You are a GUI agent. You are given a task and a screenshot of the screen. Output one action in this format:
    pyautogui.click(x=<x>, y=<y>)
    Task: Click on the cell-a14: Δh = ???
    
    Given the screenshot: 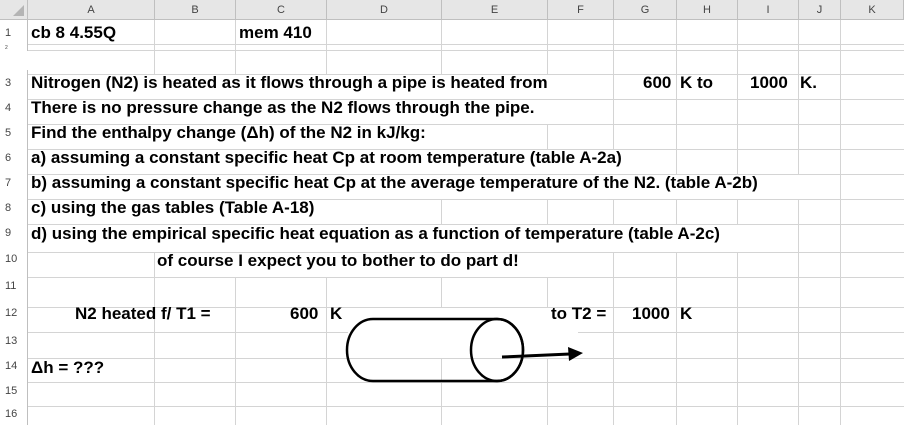 What is the action you would take?
    pyautogui.click(x=67, y=367)
    